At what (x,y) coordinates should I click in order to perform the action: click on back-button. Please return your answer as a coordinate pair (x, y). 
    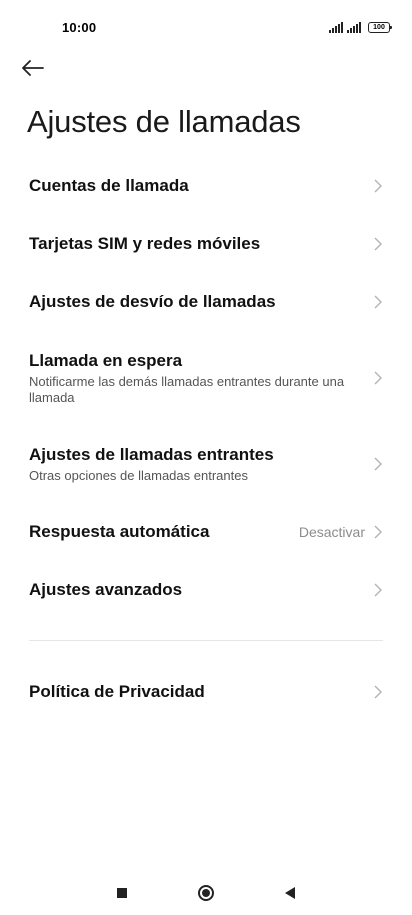
    Looking at the image, I should click on (40, 68).